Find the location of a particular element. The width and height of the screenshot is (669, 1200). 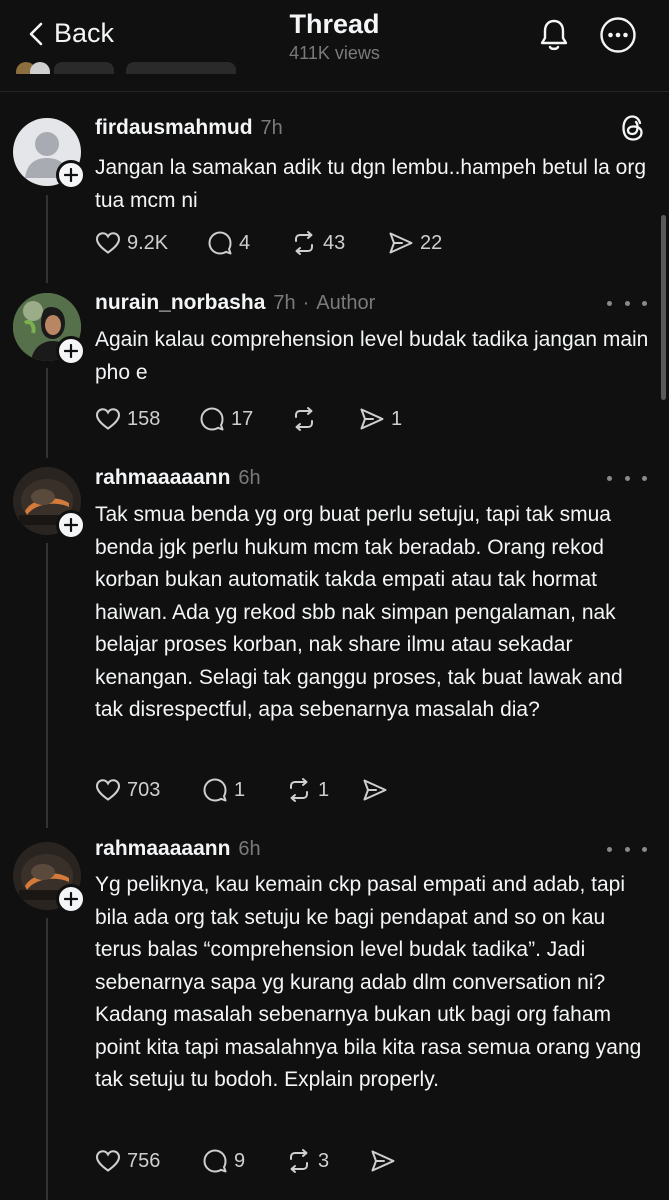

post-header: nurain_norbasha 7h · Author is located at coordinates (235, 303).